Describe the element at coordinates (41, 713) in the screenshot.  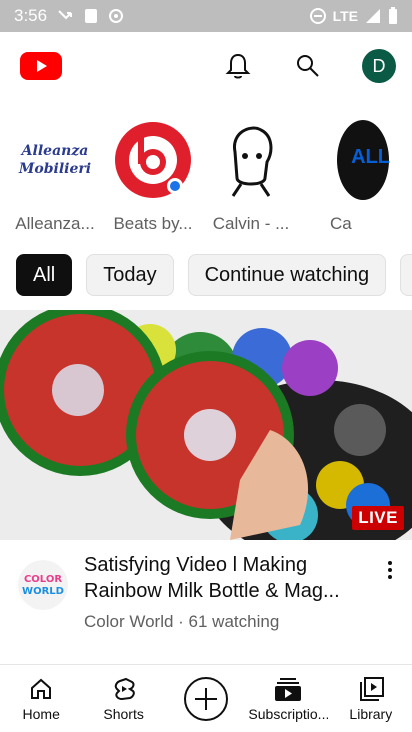
I see `nav-label: Home` at that location.